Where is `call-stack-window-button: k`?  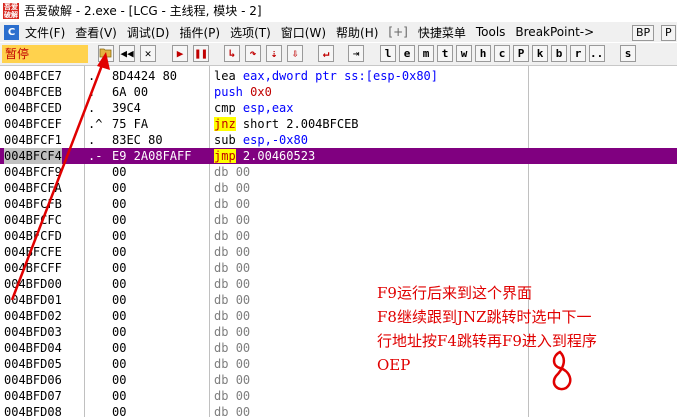 call-stack-window-button: k is located at coordinates (540, 53).